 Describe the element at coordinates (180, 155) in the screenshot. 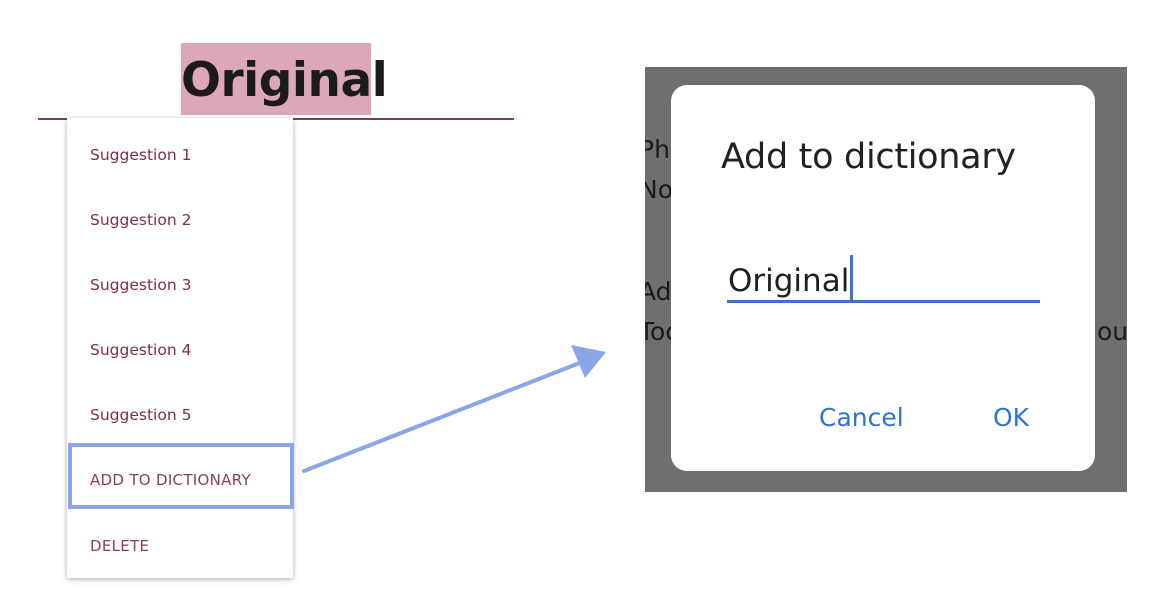

I see `menu-item-suggestion-1: Suggestion 1` at that location.